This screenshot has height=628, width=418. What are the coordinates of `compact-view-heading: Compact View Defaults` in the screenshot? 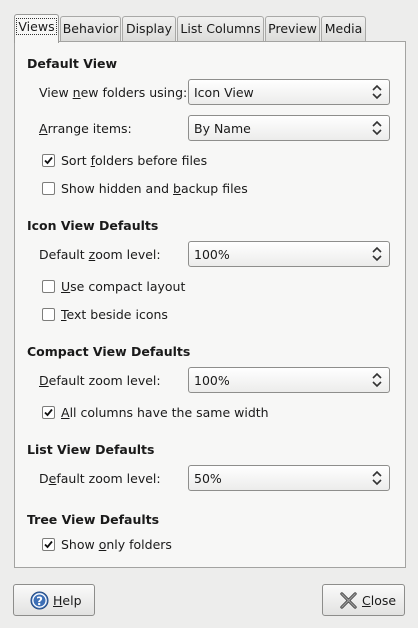 It's located at (109, 351).